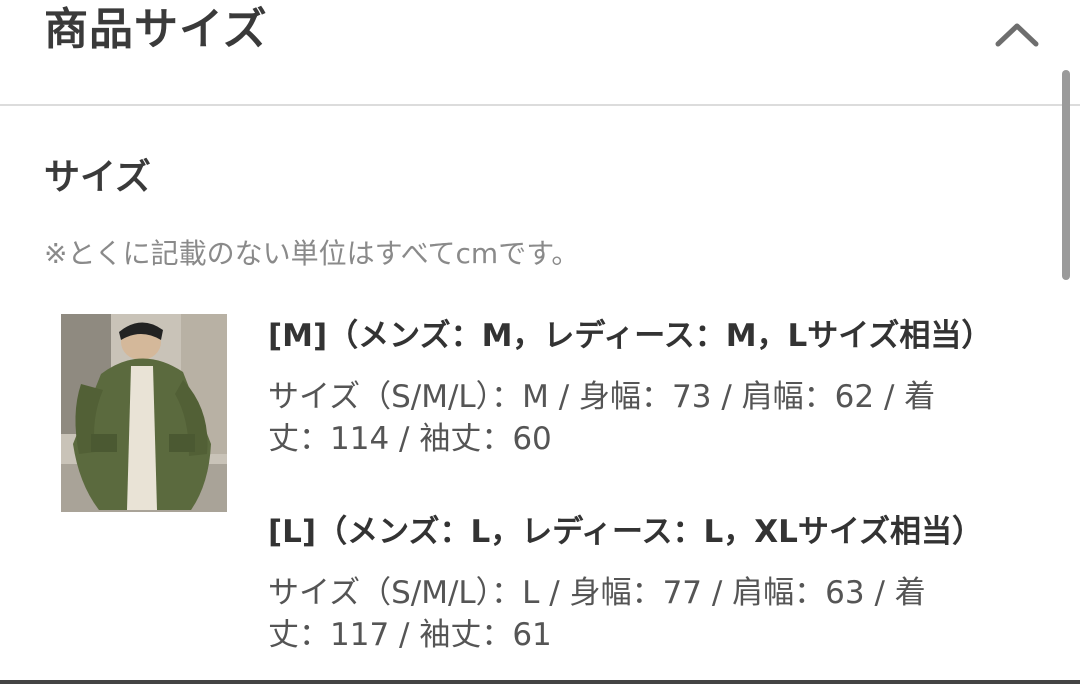  Describe the element at coordinates (156, 29) in the screenshot. I see `page-title: 商品サイズ` at that location.